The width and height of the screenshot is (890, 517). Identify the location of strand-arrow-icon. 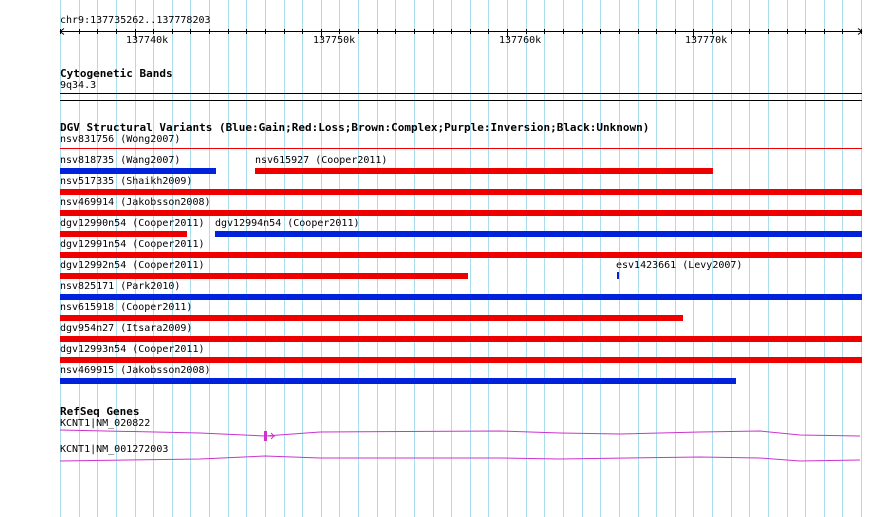
(271, 436).